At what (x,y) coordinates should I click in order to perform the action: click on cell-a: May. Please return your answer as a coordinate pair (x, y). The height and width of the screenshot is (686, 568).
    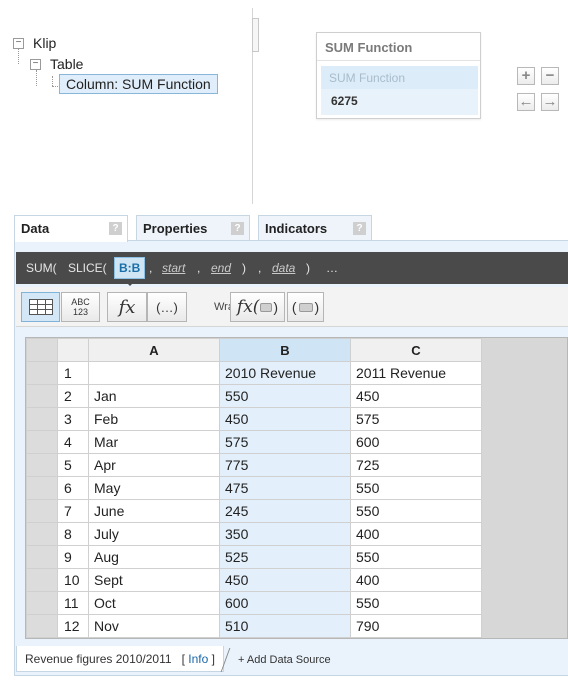
    Looking at the image, I should click on (154, 488).